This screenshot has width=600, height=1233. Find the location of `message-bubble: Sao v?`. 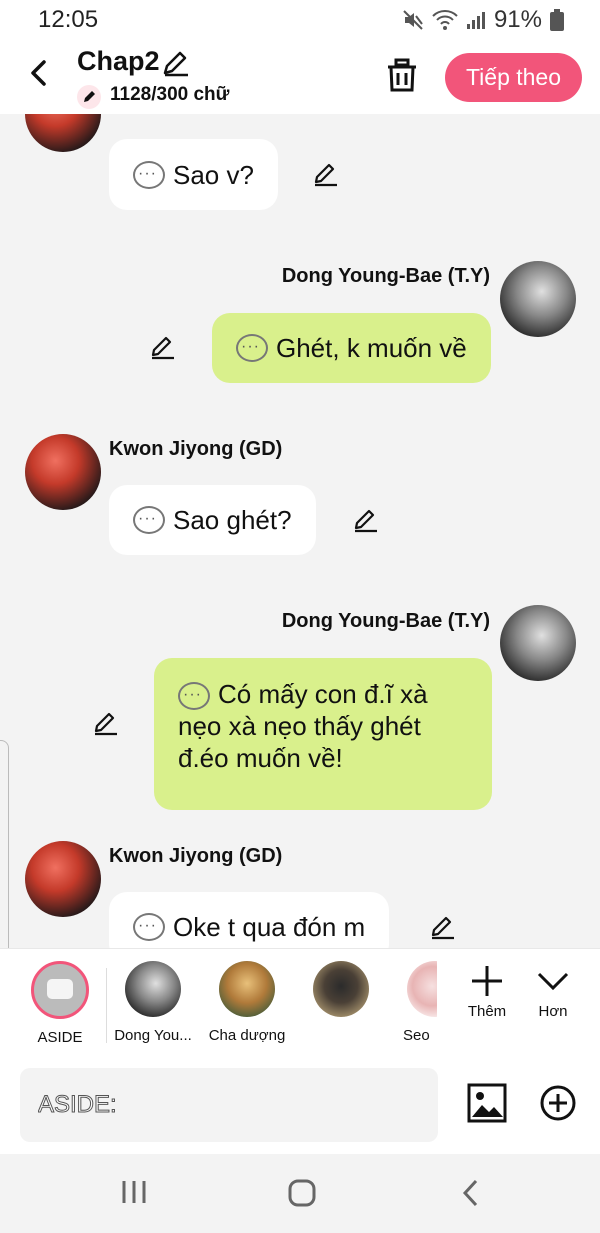

message-bubble: Sao v? is located at coordinates (193, 174).